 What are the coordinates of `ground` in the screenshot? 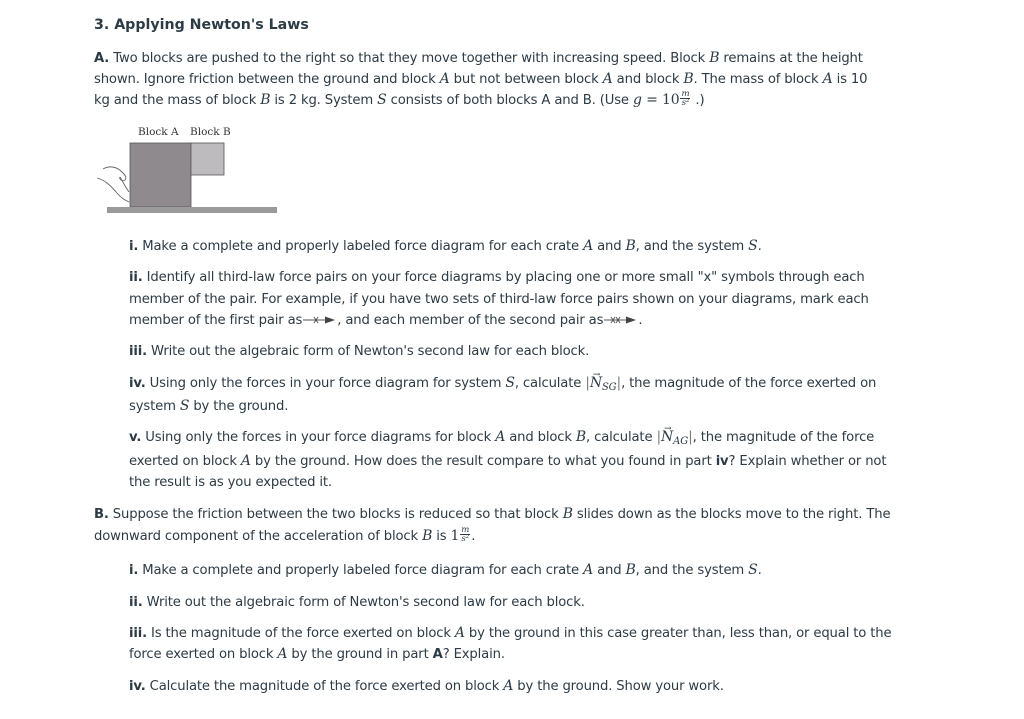 It's located at (192, 210).